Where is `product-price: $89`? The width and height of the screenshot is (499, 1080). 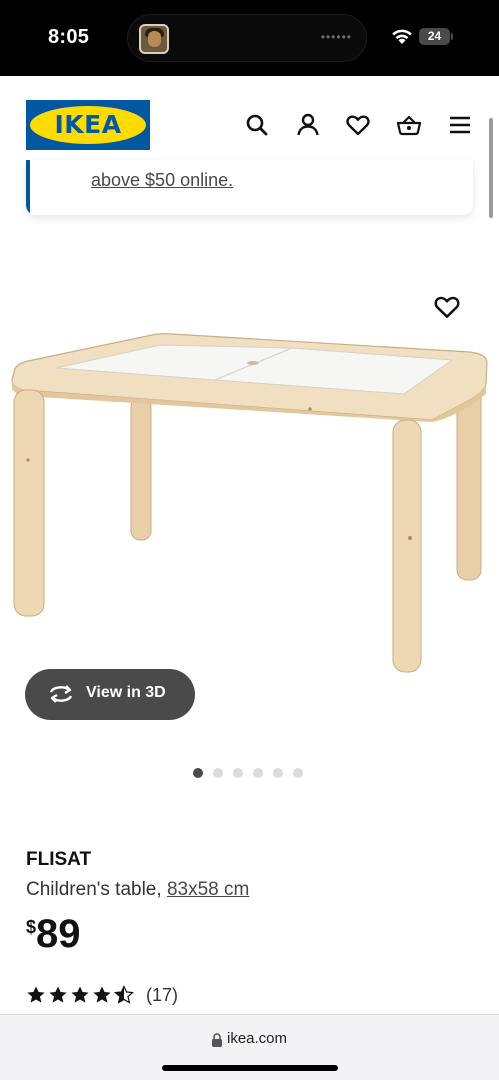
product-price: $89 is located at coordinates (53, 934).